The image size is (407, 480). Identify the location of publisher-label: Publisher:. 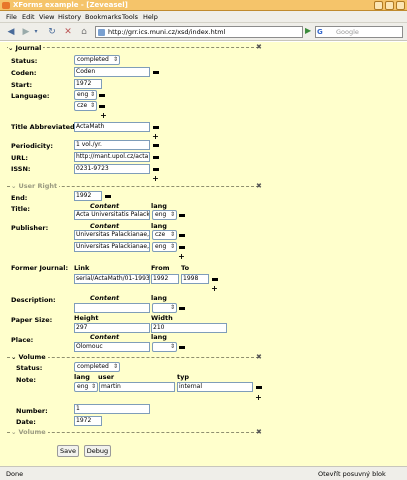
(30, 228).